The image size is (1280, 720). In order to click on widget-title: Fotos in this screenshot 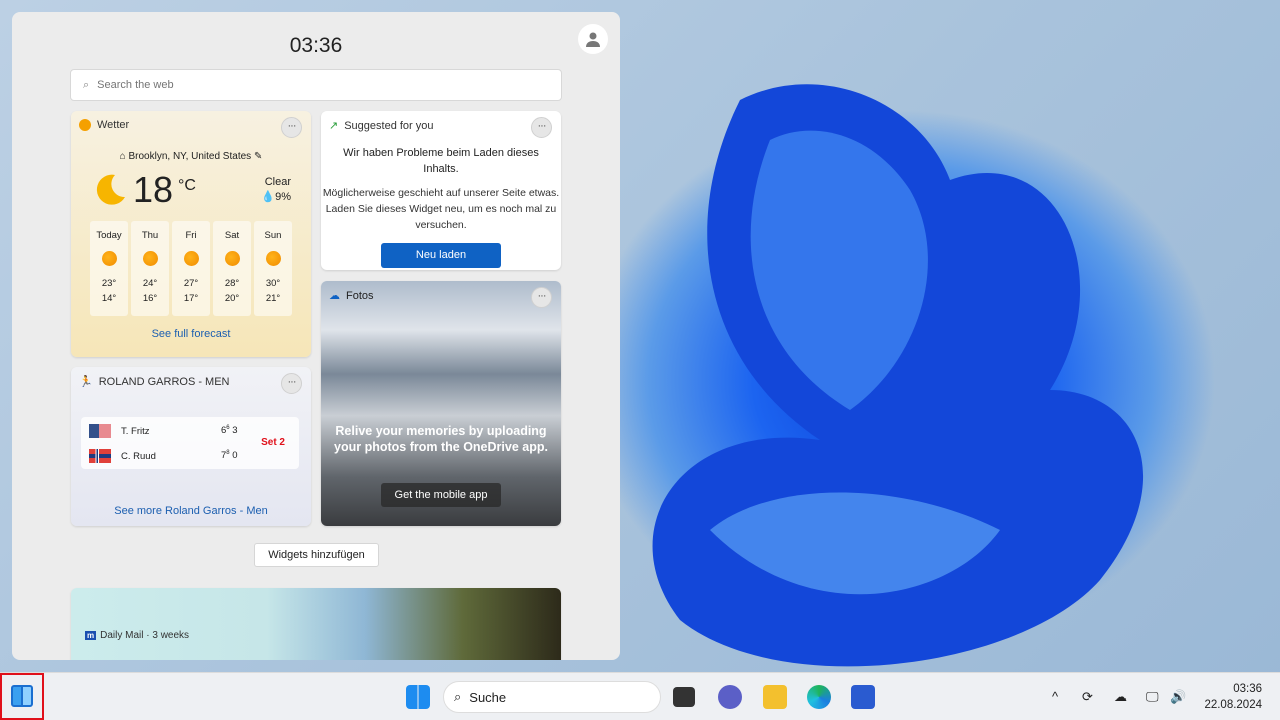, I will do `click(360, 295)`.